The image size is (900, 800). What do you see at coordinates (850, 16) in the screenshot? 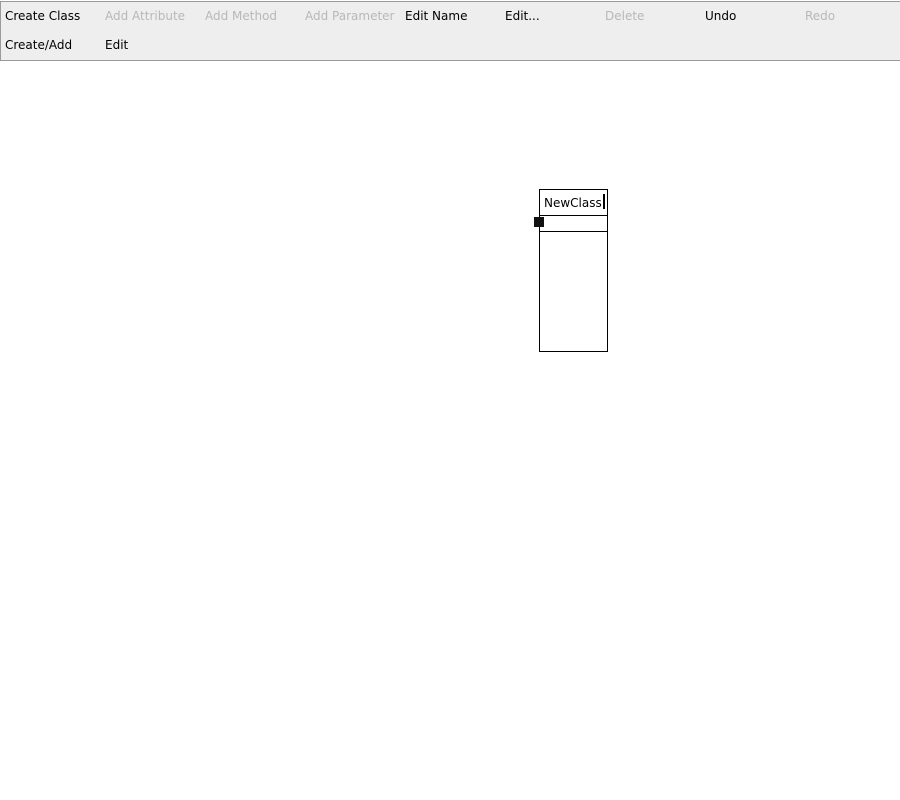
I see `redo-button: Redo` at bounding box center [850, 16].